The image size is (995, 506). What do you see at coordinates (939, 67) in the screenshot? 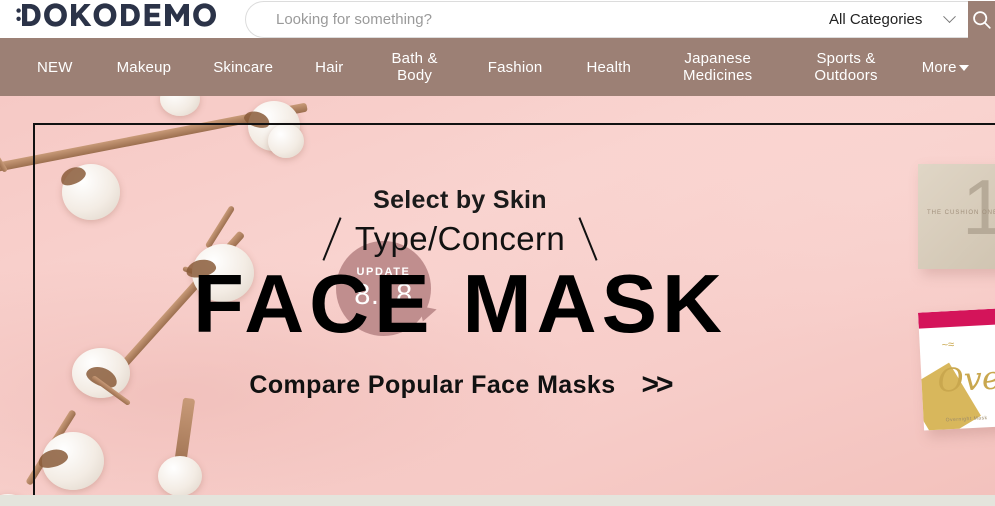
I see `nav-item-more-label: More` at bounding box center [939, 67].